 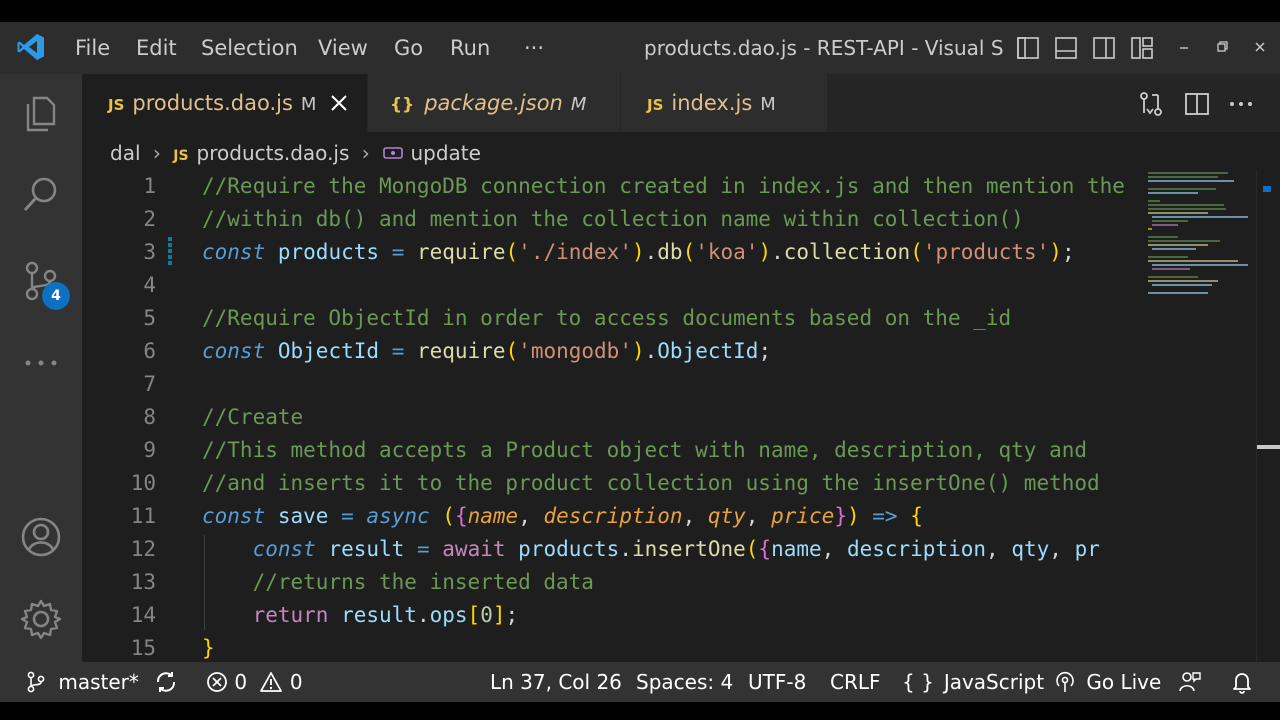 What do you see at coordinates (125, 153) in the screenshot?
I see `breadcrumb-folder: dal` at bounding box center [125, 153].